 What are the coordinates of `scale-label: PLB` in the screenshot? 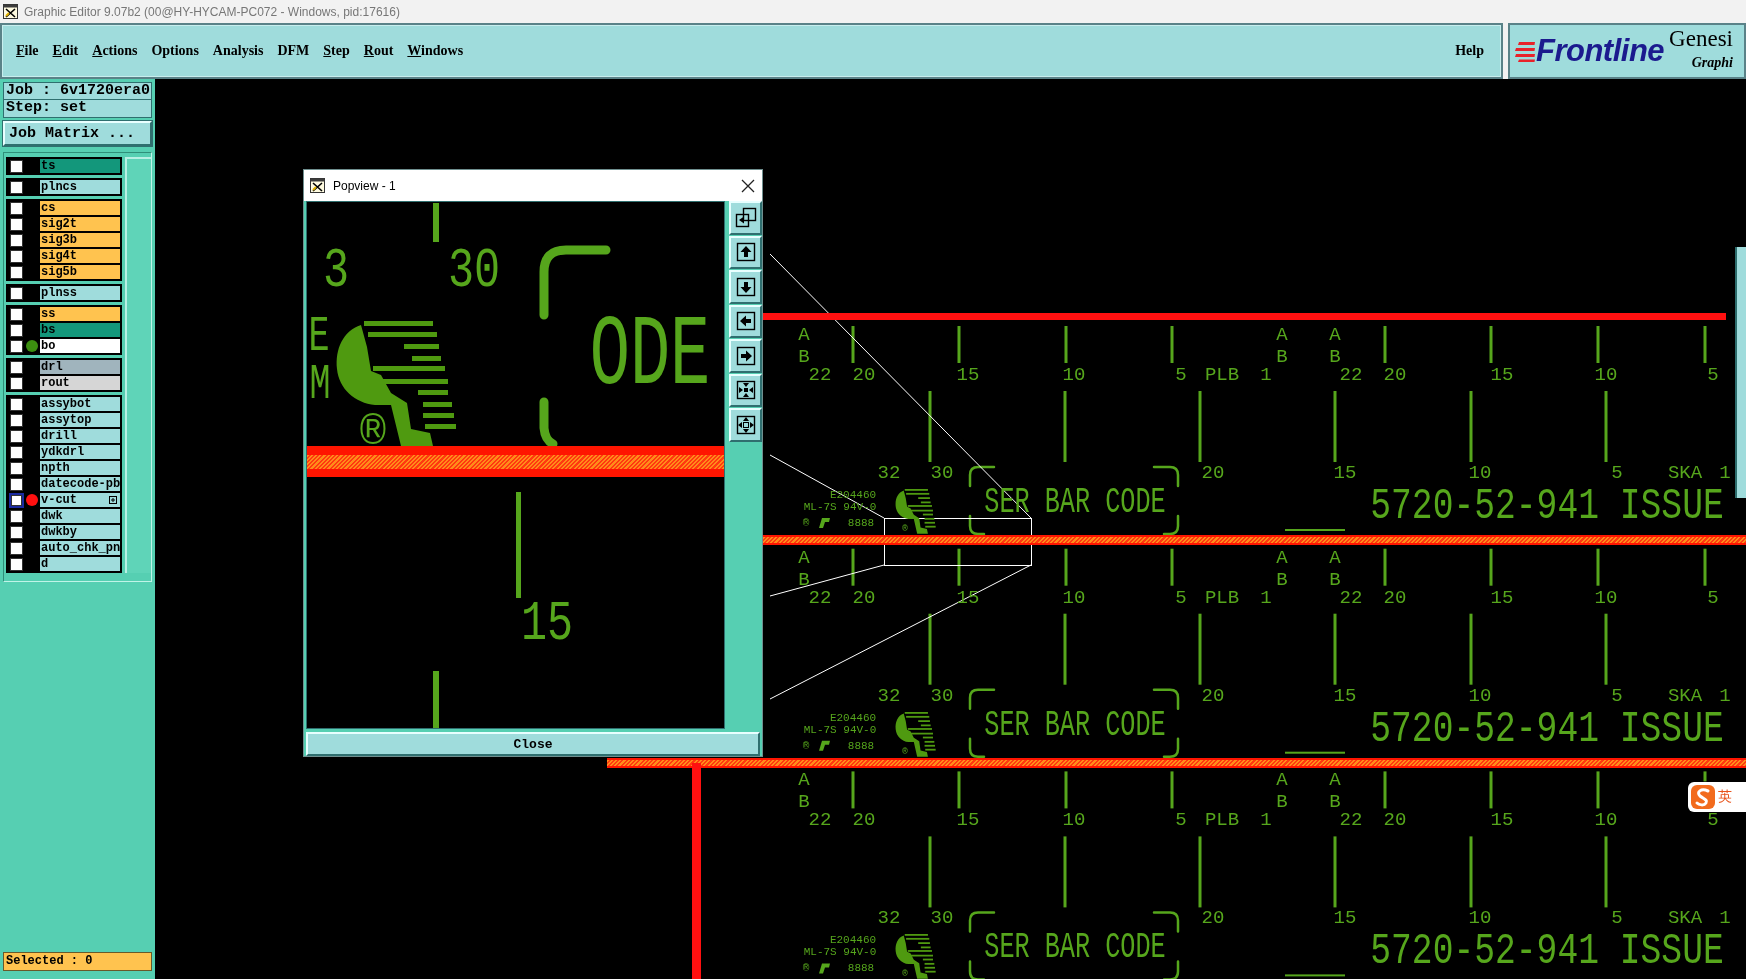 It's located at (1222, 820).